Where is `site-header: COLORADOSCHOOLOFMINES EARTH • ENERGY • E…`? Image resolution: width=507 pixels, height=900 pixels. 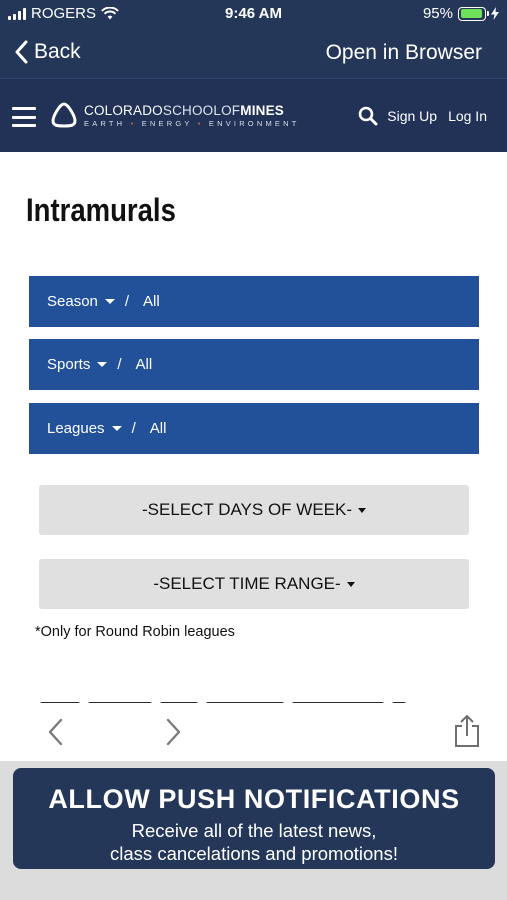 site-header: COLORADOSCHOOLOFMINES EARTH • ENERGY • E… is located at coordinates (253, 115).